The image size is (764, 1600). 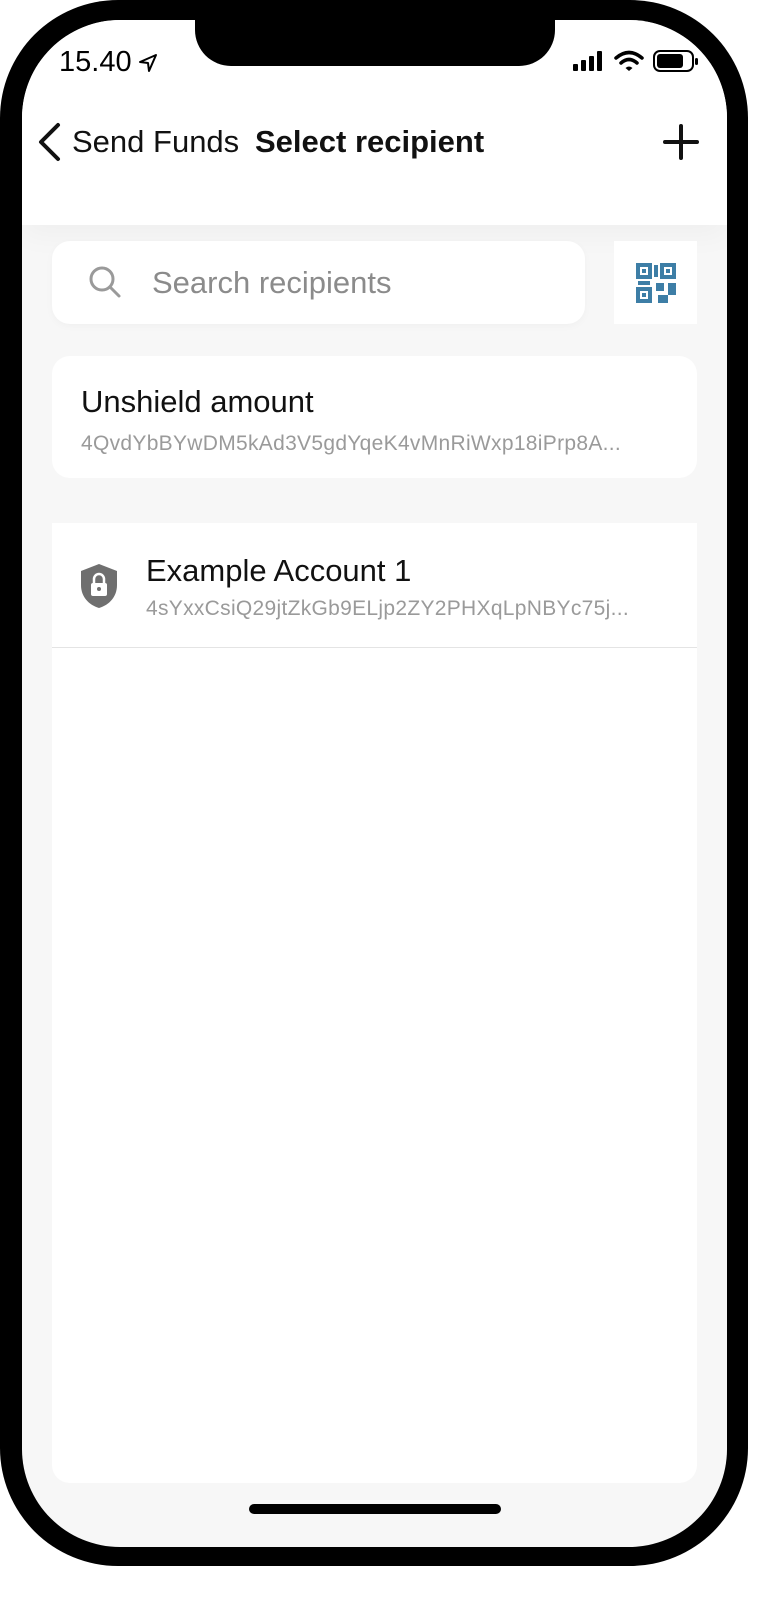 What do you see at coordinates (370, 141) in the screenshot?
I see `page-title: Select recipient` at bounding box center [370, 141].